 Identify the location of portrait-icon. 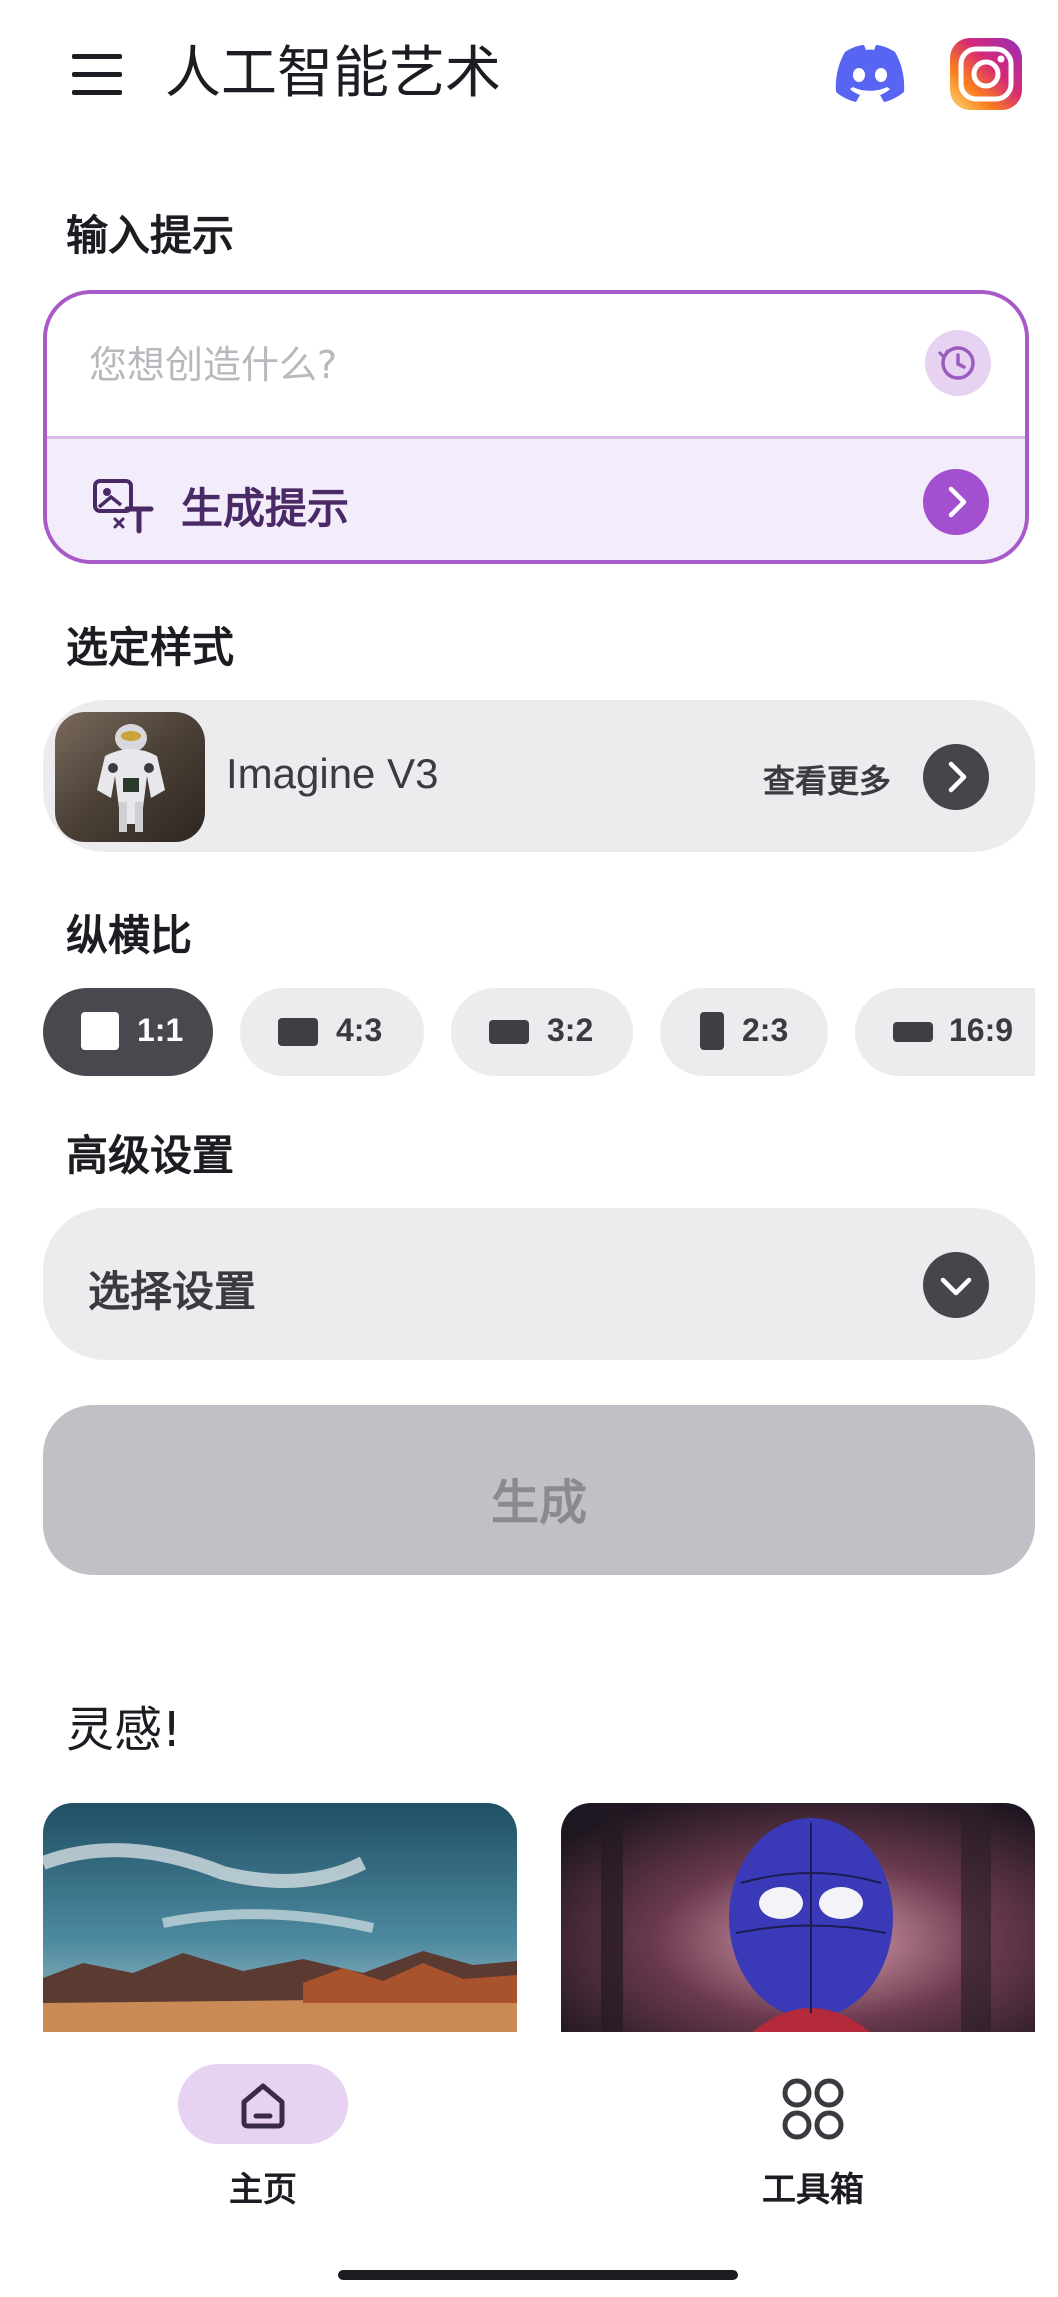
(712, 1031).